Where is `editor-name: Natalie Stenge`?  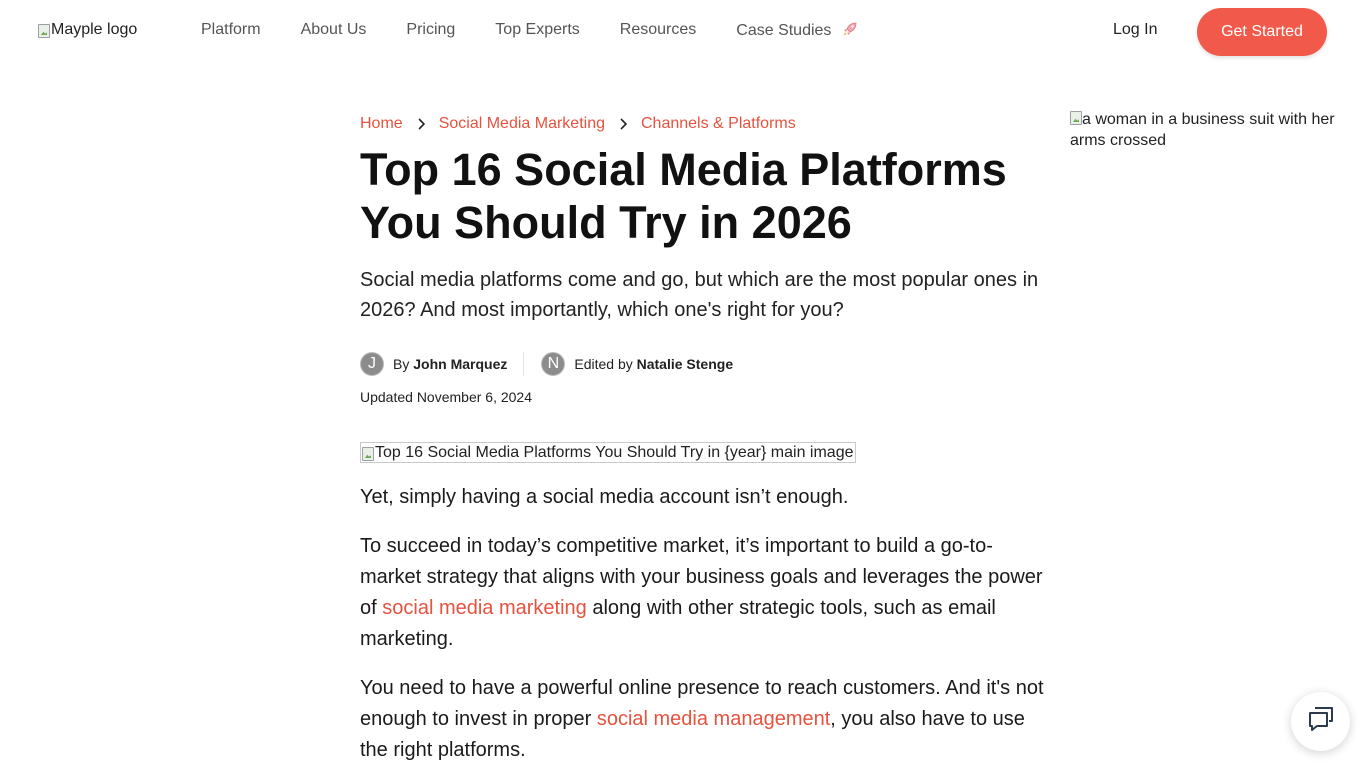 editor-name: Natalie Stenge is located at coordinates (685, 364).